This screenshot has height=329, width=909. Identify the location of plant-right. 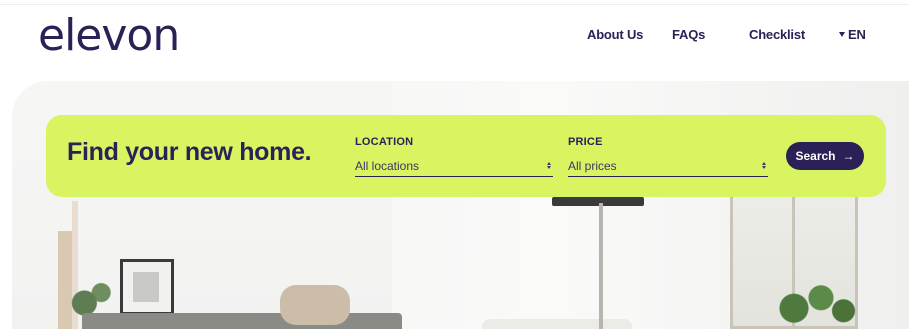
(812, 303).